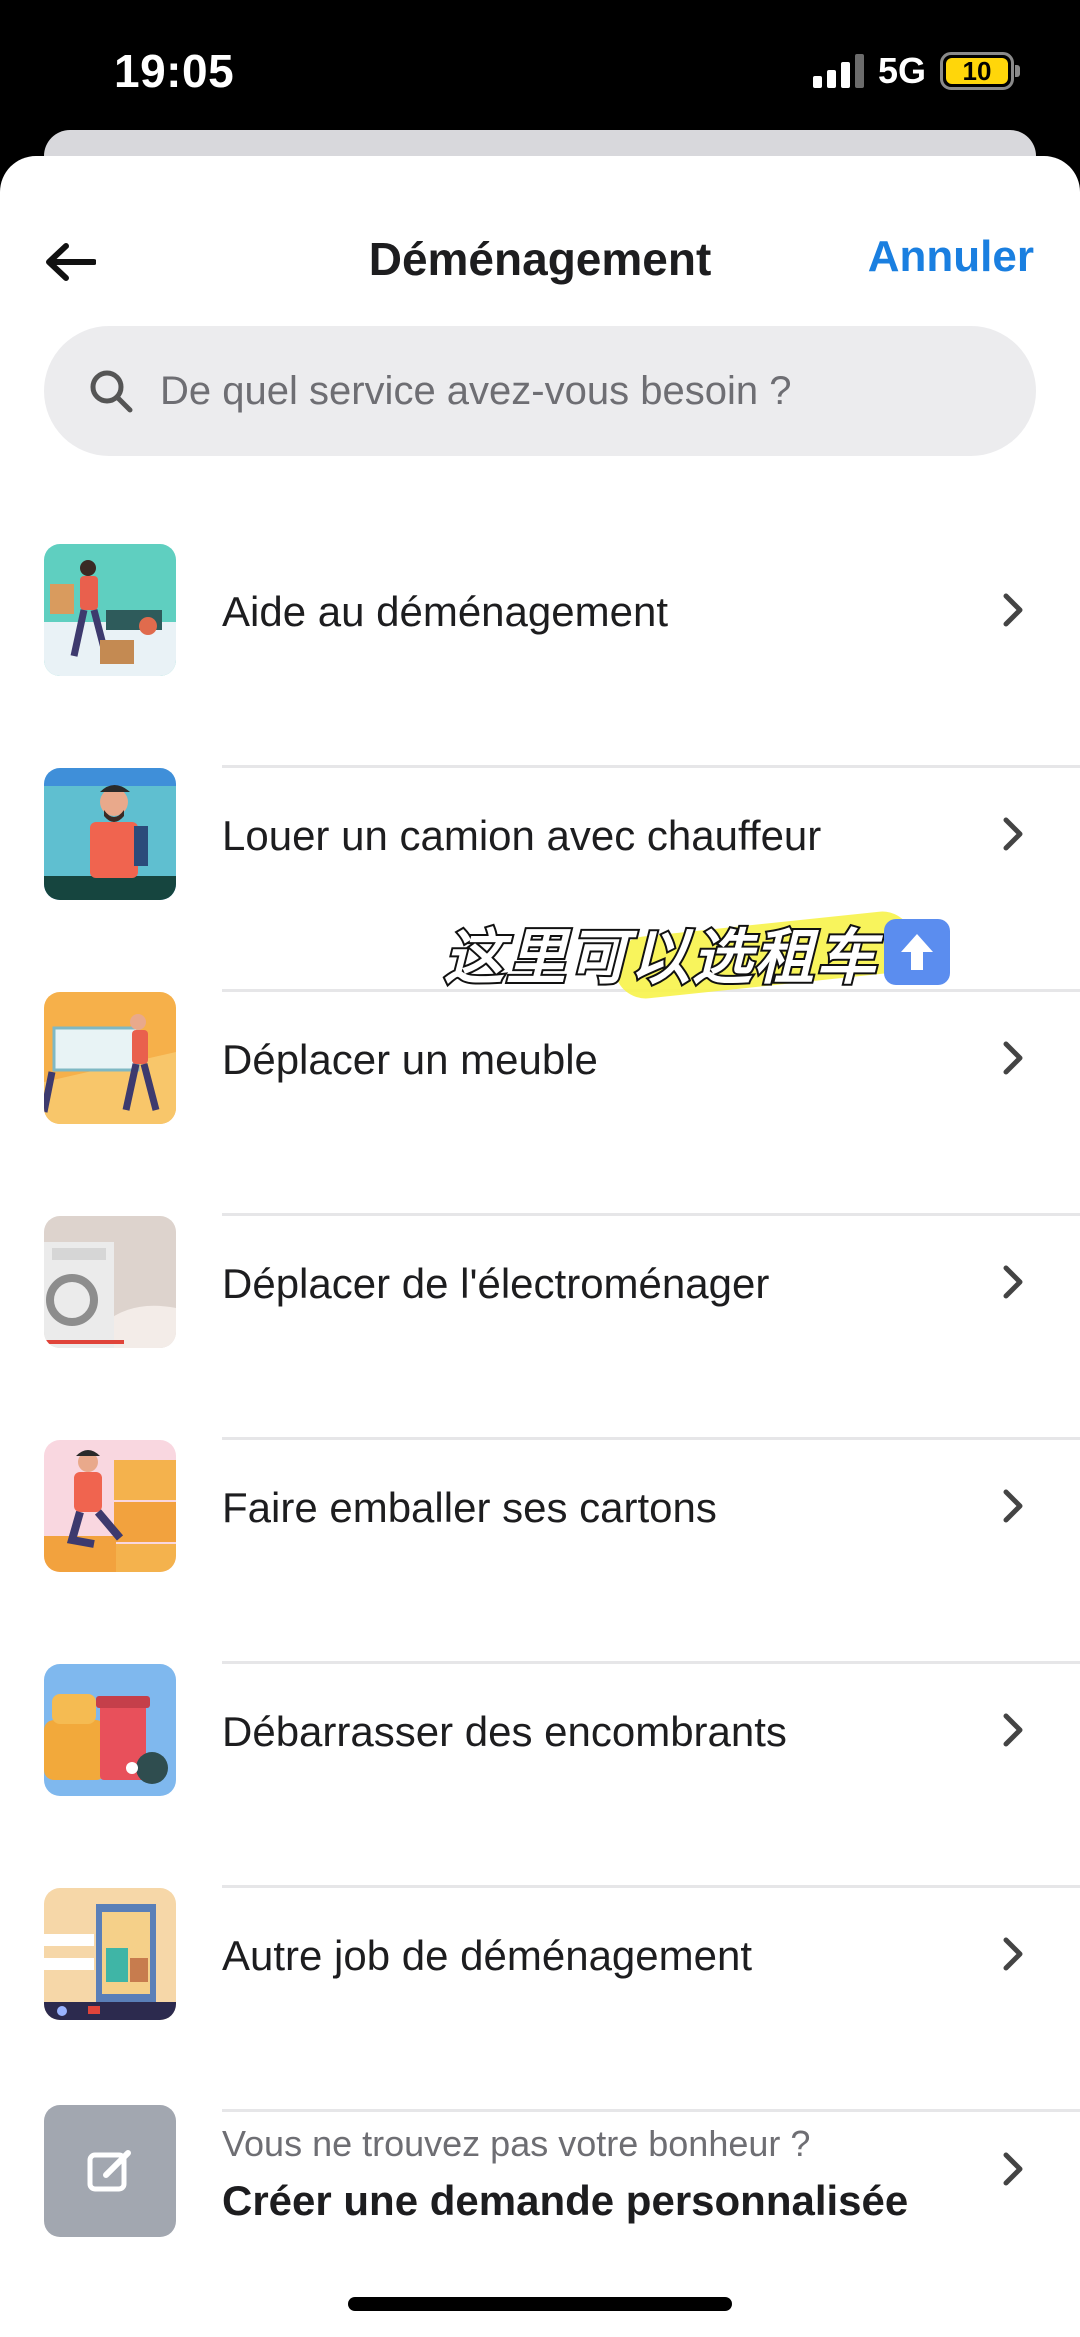  What do you see at coordinates (110, 1506) in the screenshot?
I see `packing-boxes-illustration` at bounding box center [110, 1506].